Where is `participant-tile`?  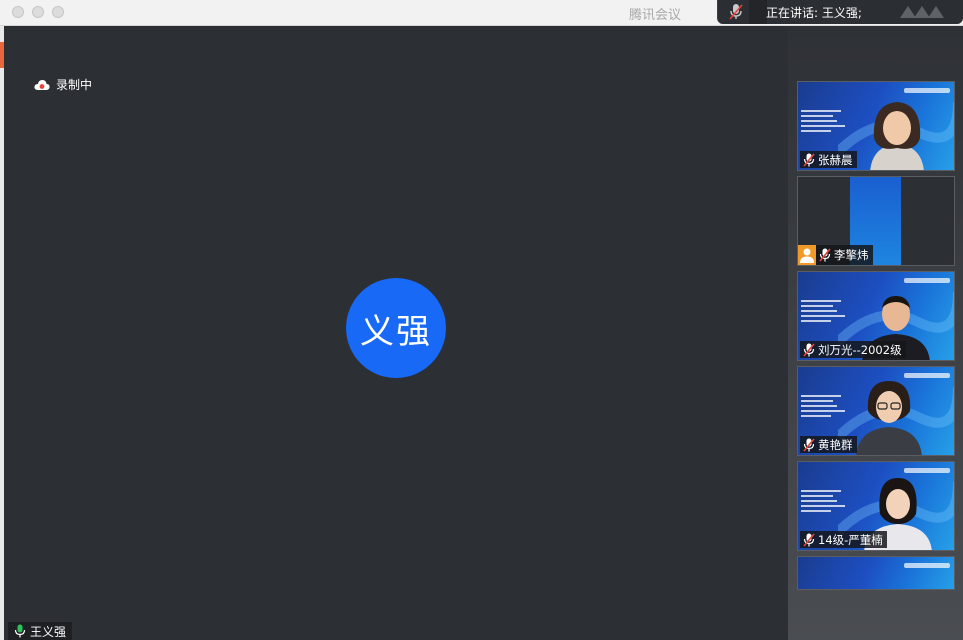 participant-tile is located at coordinates (876, 573).